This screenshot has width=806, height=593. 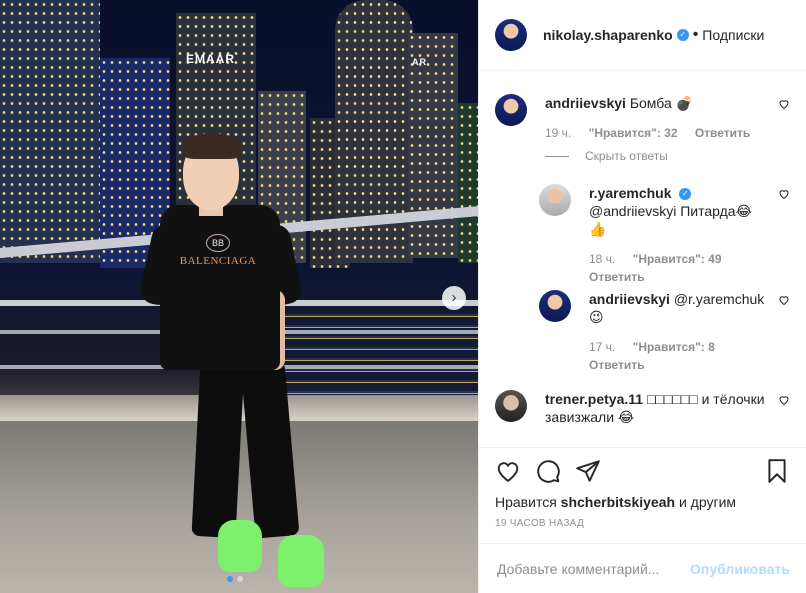 I want to click on carousel-dot-active, so click(x=230, y=579).